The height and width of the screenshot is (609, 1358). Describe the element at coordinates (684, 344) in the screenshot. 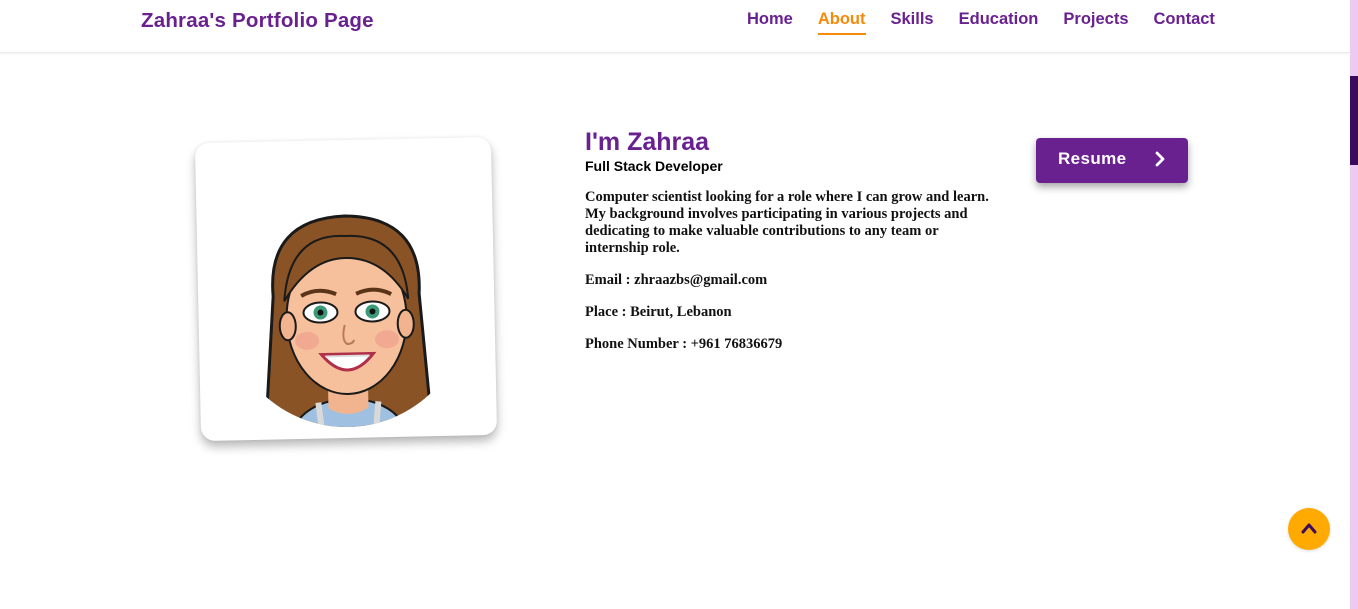

I see `contact-phone: Phone Number : +961 76836679` at that location.